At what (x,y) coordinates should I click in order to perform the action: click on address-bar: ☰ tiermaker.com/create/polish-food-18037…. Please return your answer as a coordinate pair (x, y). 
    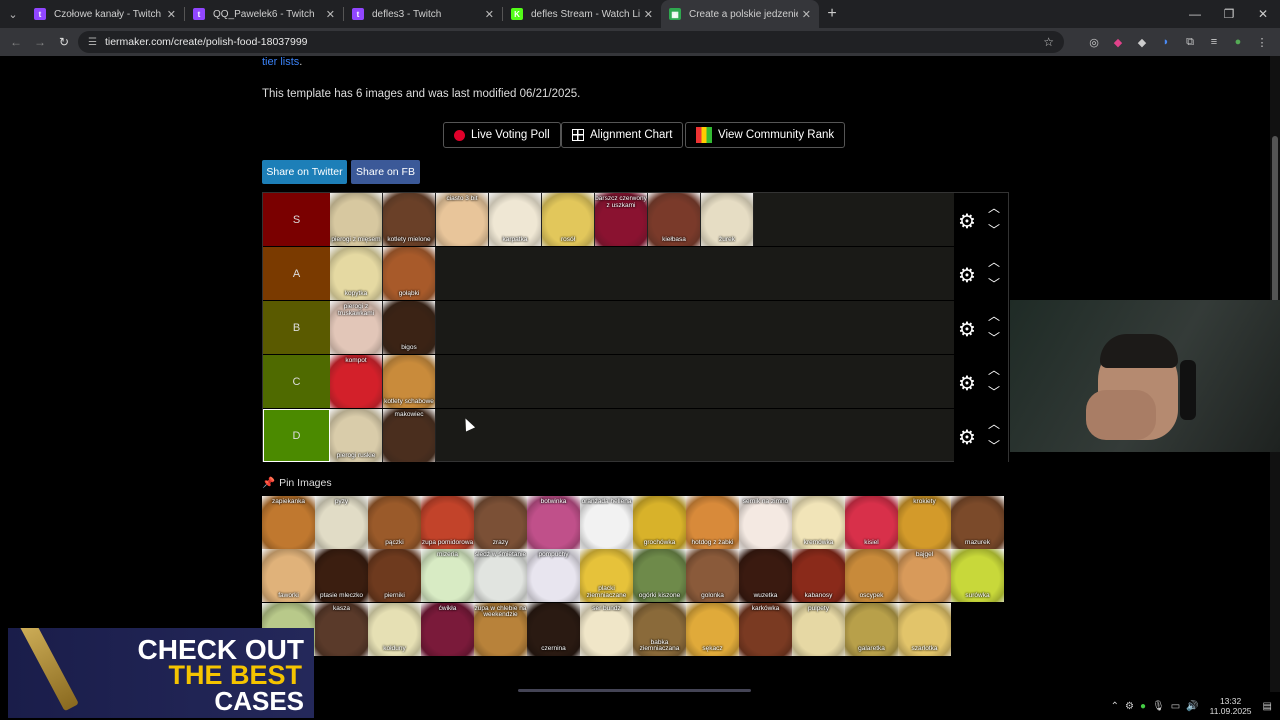
    Looking at the image, I should click on (571, 42).